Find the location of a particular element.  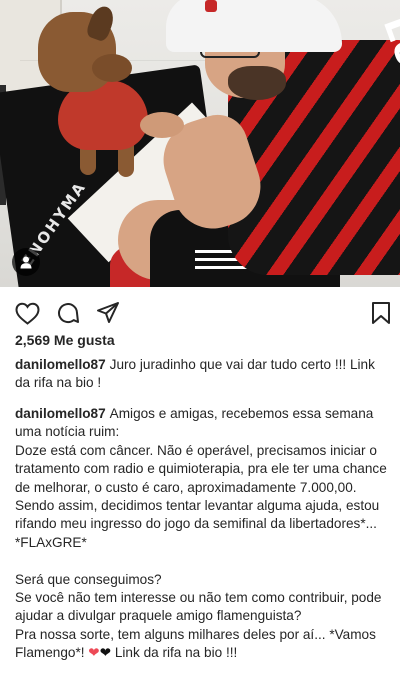

save-button is located at coordinates (381, 313).